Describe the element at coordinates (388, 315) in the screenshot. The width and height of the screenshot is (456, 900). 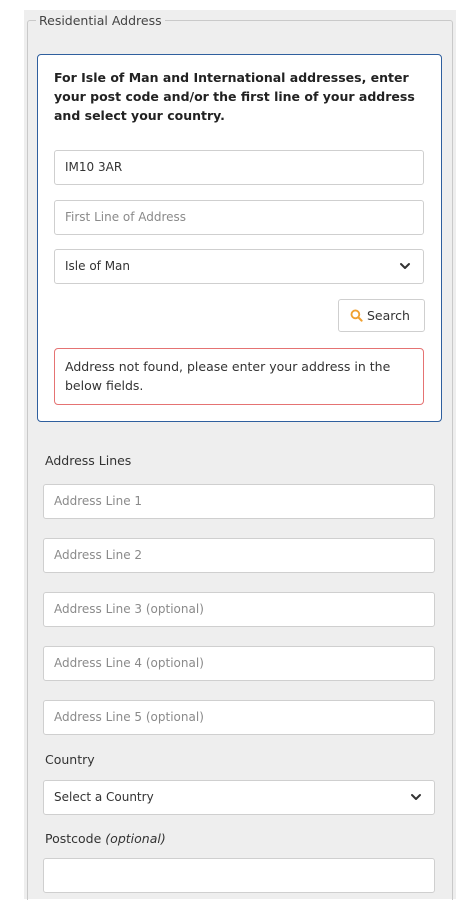
I see `search-button-label: Search` at that location.